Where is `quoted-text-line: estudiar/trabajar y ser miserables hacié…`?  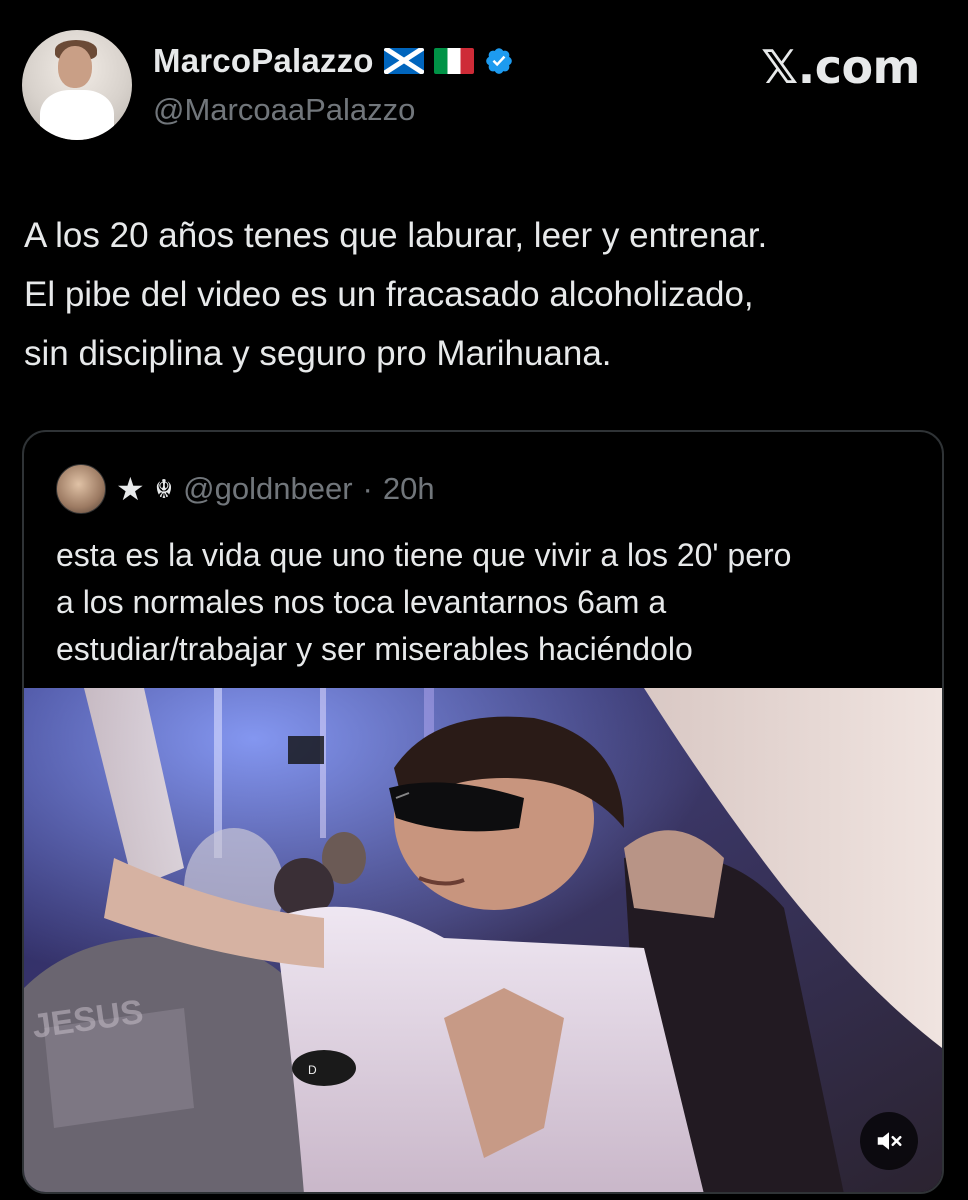 quoted-text-line: estudiar/trabajar y ser miserables hacié… is located at coordinates (374, 649).